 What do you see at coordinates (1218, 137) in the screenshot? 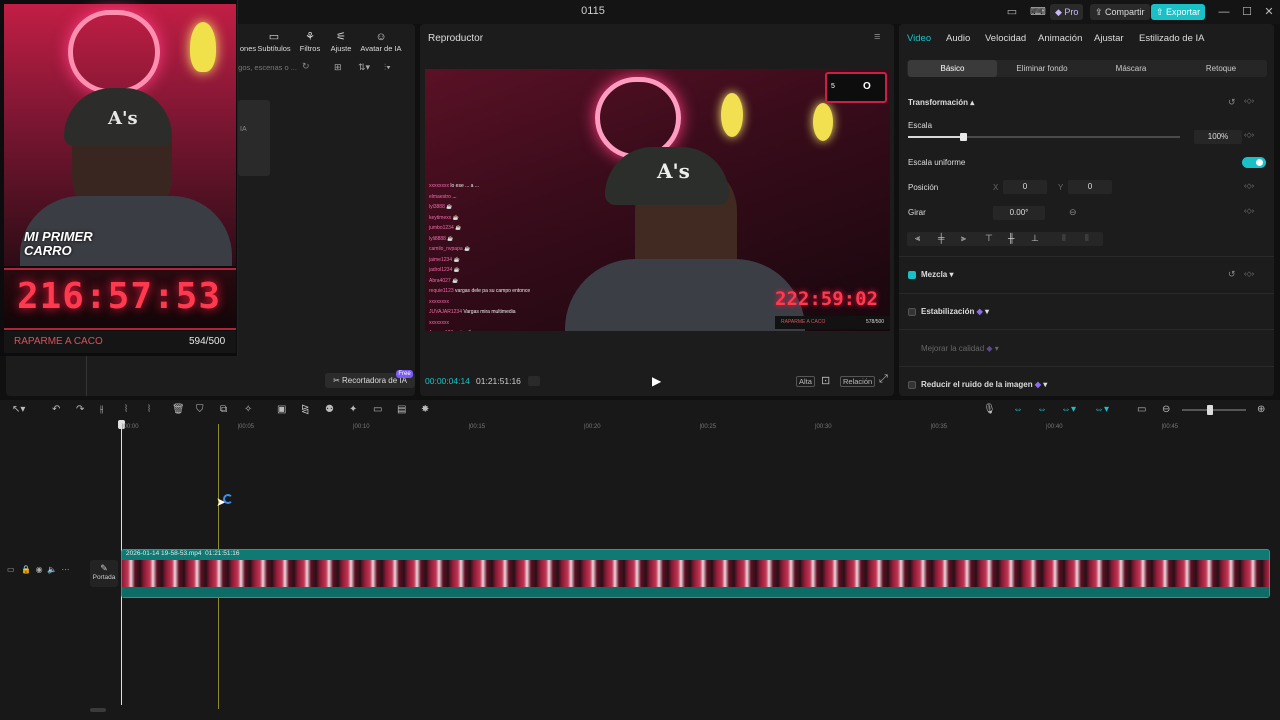
I see `scale-input: 100%` at bounding box center [1218, 137].